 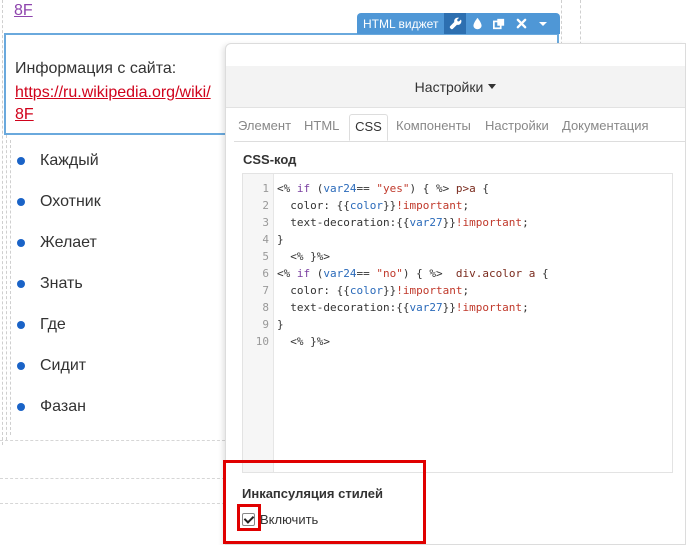 I want to click on info-label: Информация с сайта:, so click(x=96, y=68).